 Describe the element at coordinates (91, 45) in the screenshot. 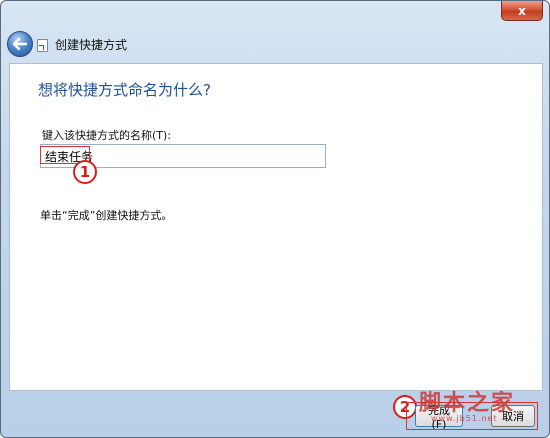

I see `wizard-title: 创建快捷方式` at that location.